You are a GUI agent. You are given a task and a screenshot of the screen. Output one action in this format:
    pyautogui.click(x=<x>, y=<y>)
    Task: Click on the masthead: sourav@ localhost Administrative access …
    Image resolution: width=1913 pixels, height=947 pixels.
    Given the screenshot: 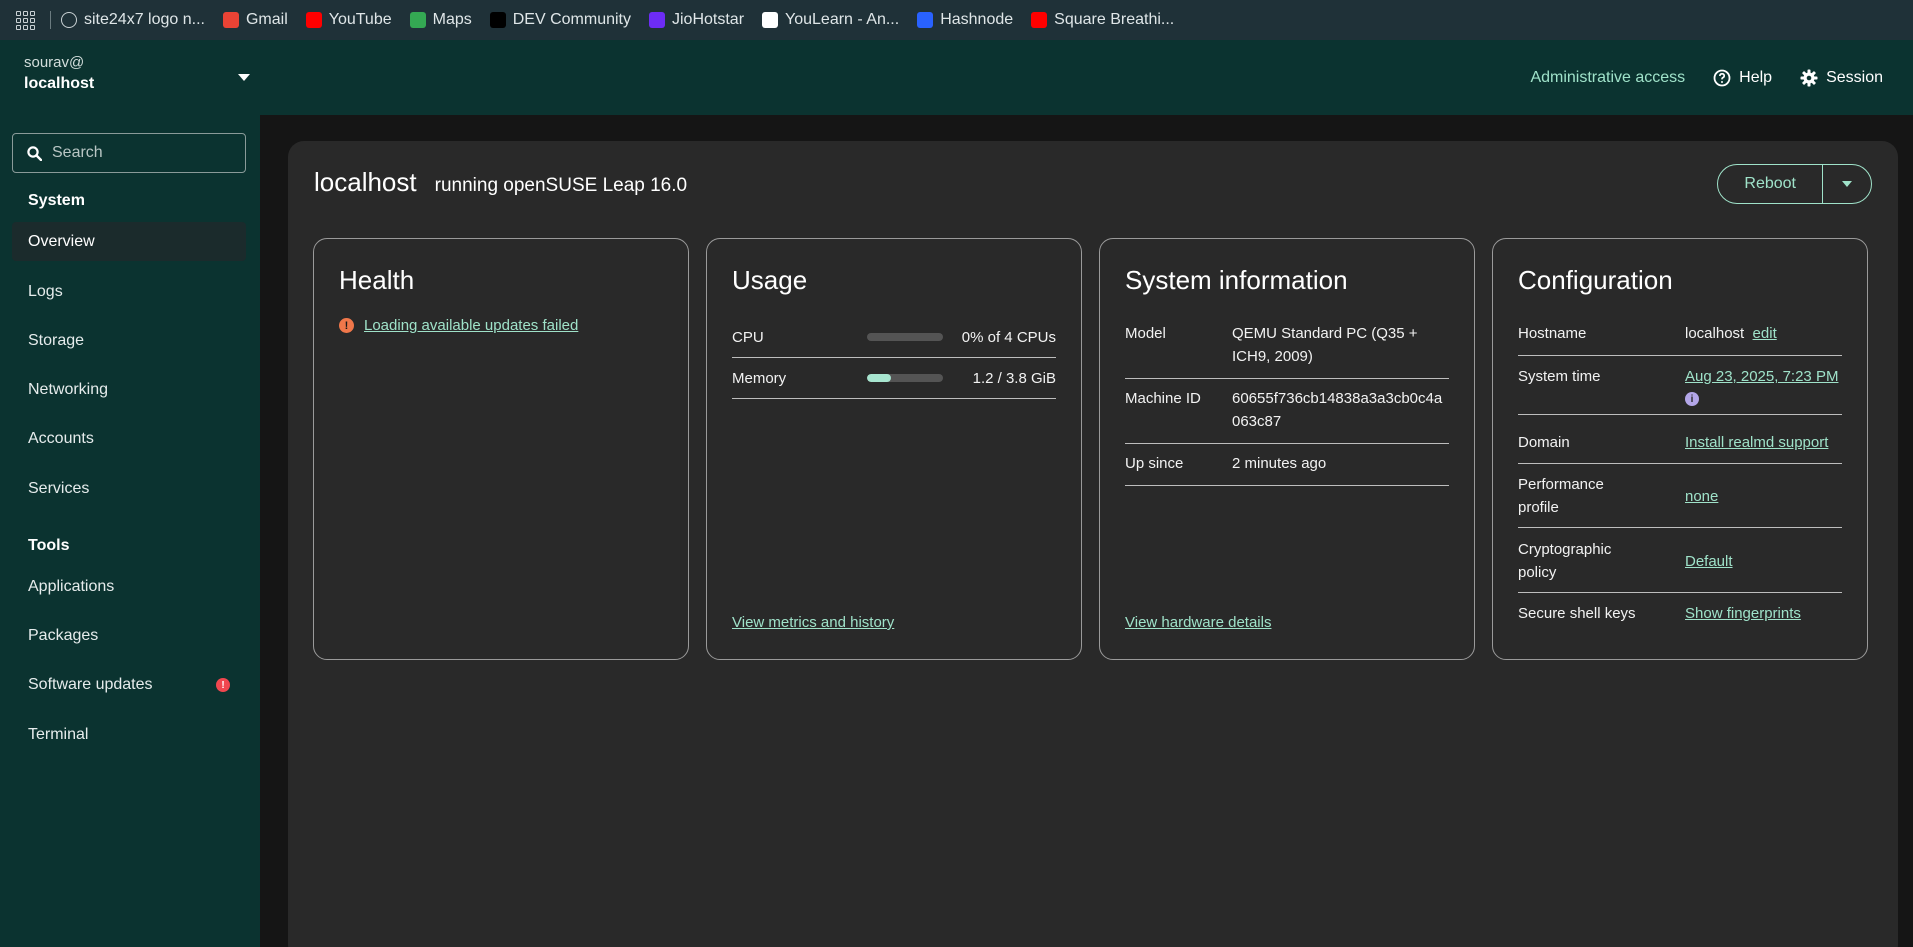 What is the action you would take?
    pyautogui.click(x=956, y=77)
    